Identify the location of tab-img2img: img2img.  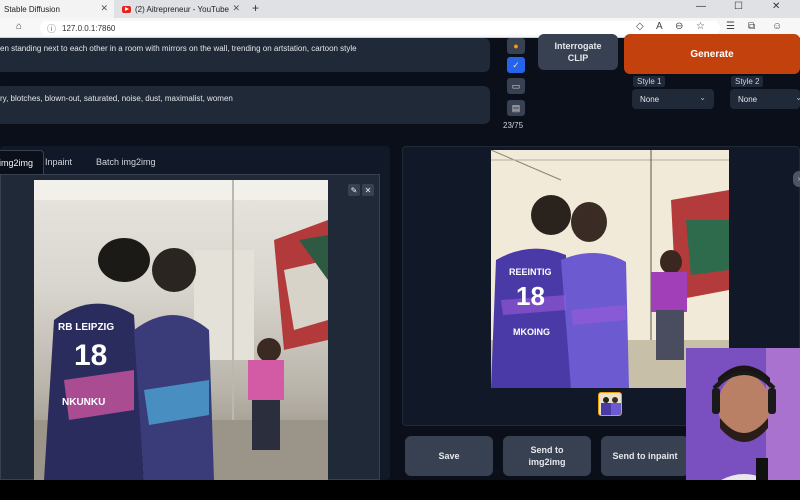
(22, 162).